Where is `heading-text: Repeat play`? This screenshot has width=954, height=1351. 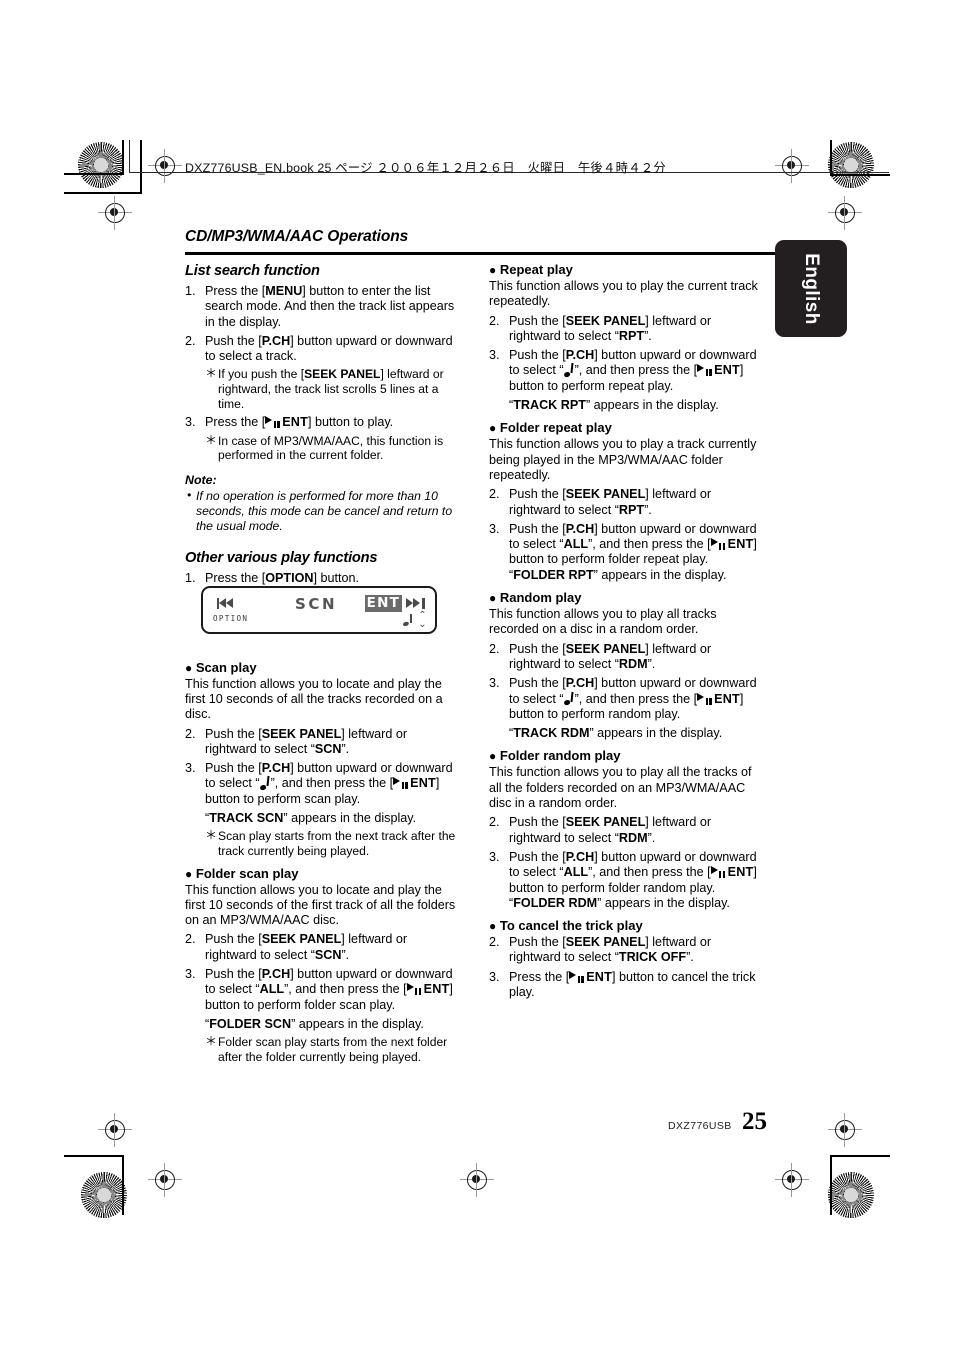 heading-text: Repeat play is located at coordinates (536, 269).